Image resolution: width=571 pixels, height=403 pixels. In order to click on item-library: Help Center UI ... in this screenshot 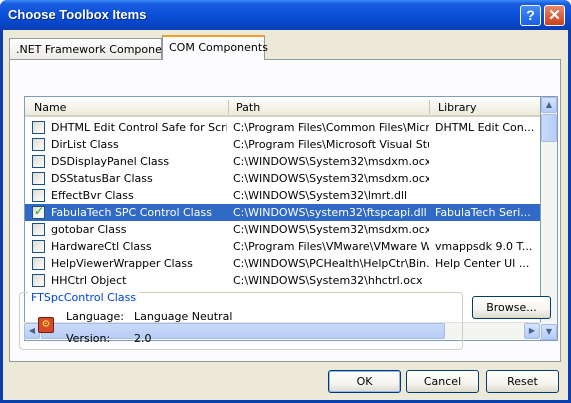, I will do `click(482, 263)`.